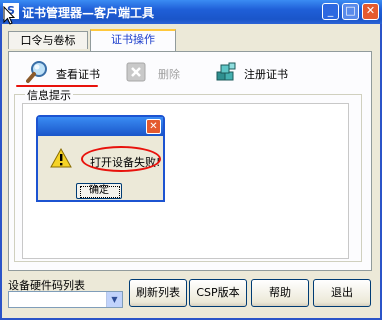 This screenshot has width=382, height=320. I want to click on ok-button: 确定, so click(99, 191).